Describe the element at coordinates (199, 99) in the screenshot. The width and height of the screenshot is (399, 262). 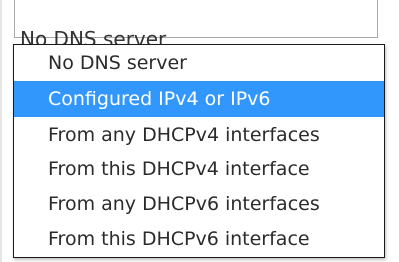
I see `option-configured-ipv4-or-ipv6: Configured IPv4 or IPv6` at that location.